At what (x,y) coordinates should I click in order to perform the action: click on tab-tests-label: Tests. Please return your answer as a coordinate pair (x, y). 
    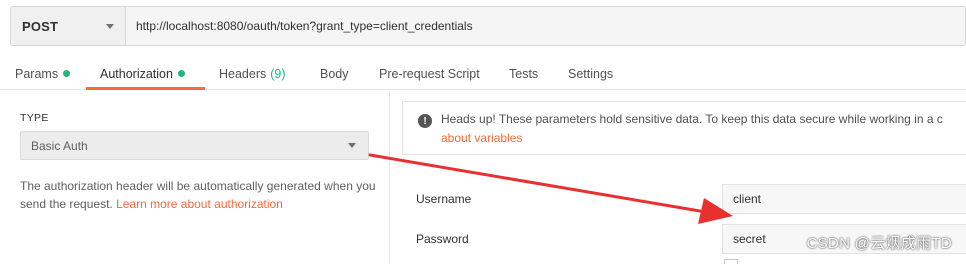
    Looking at the image, I should click on (524, 73).